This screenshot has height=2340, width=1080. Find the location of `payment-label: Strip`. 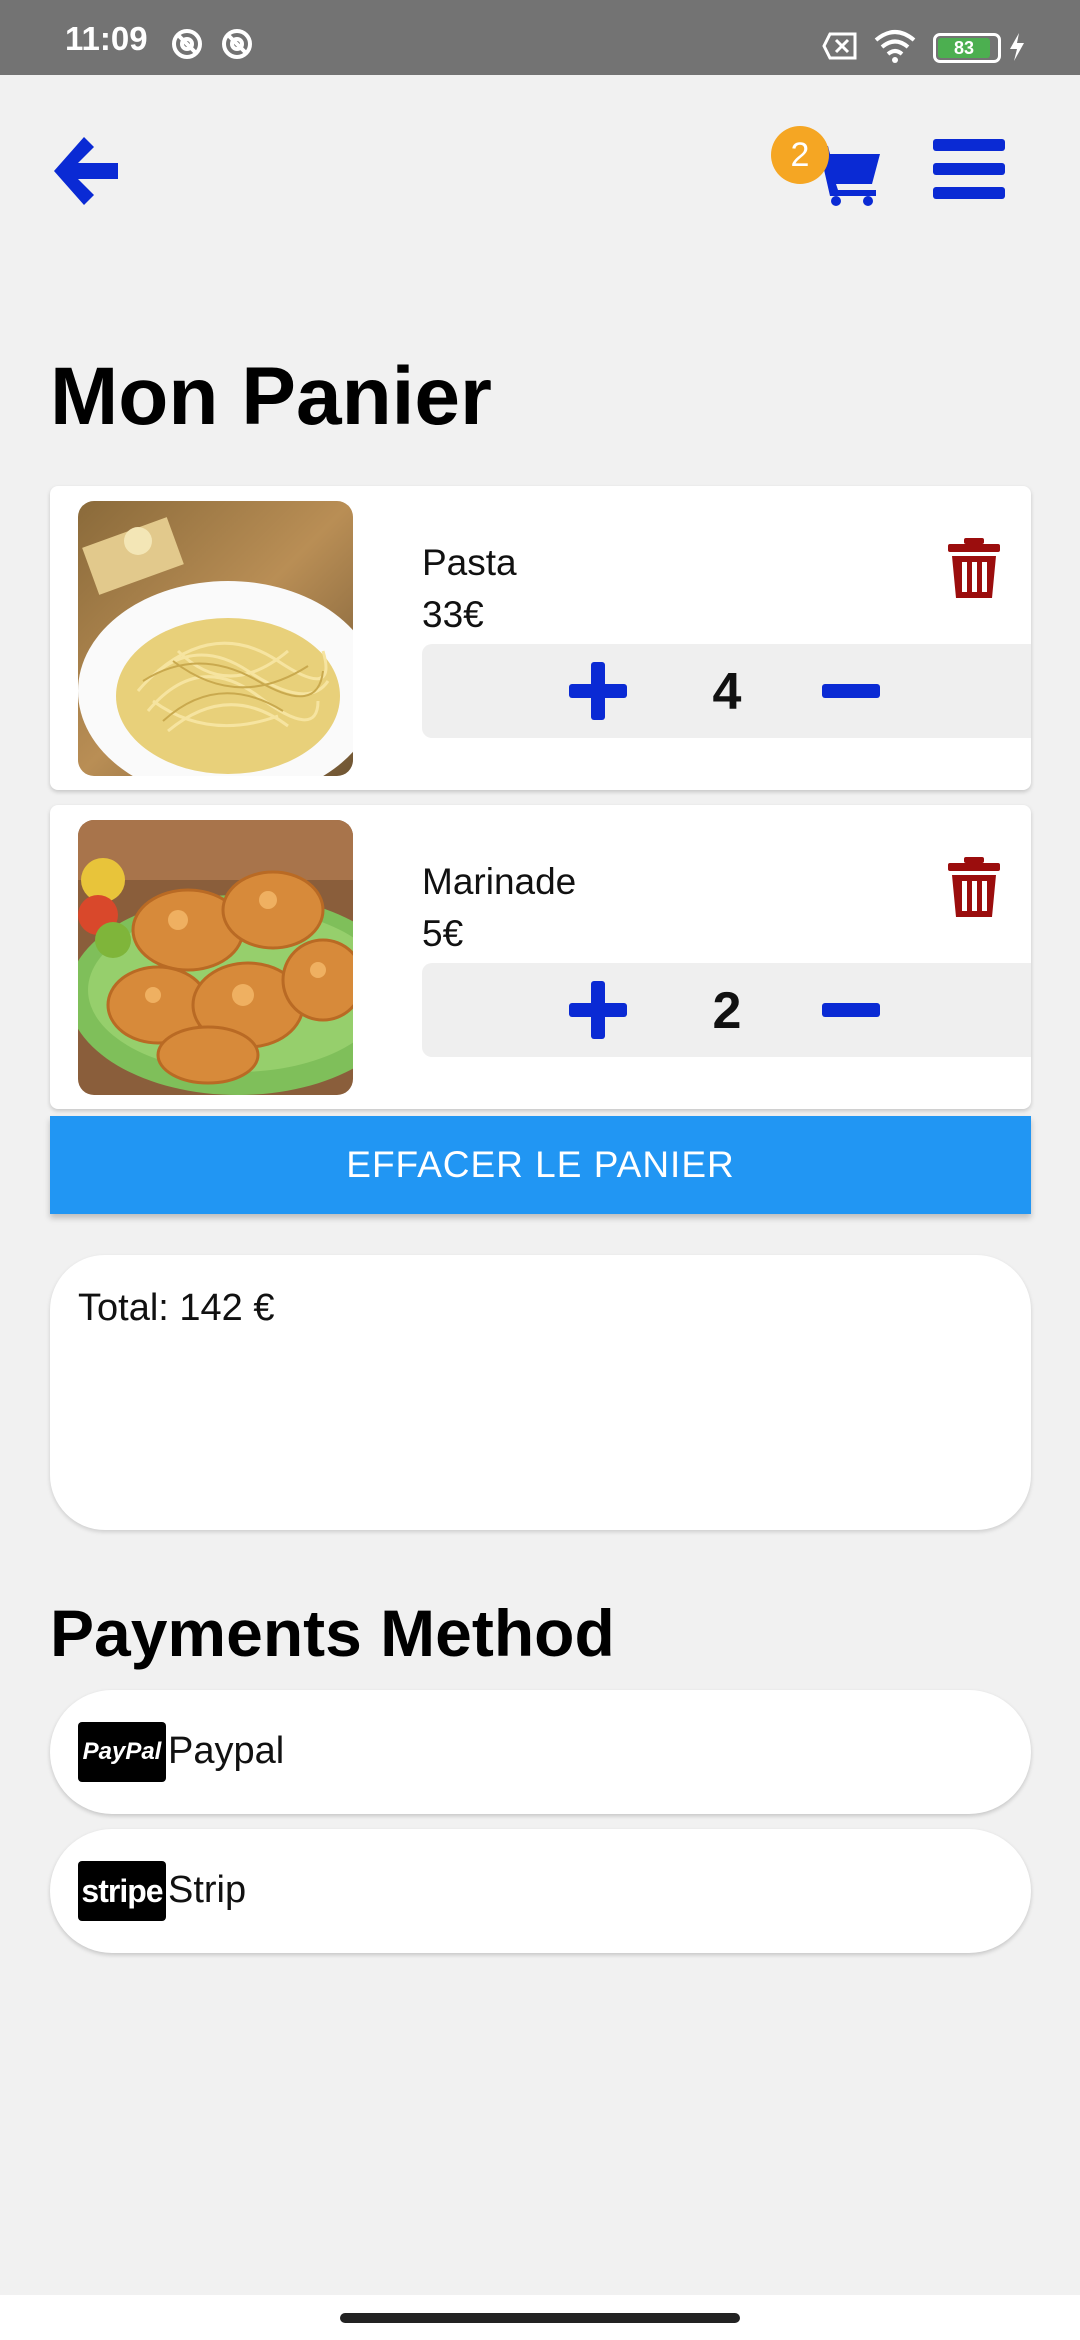

payment-label: Strip is located at coordinates (207, 1890).